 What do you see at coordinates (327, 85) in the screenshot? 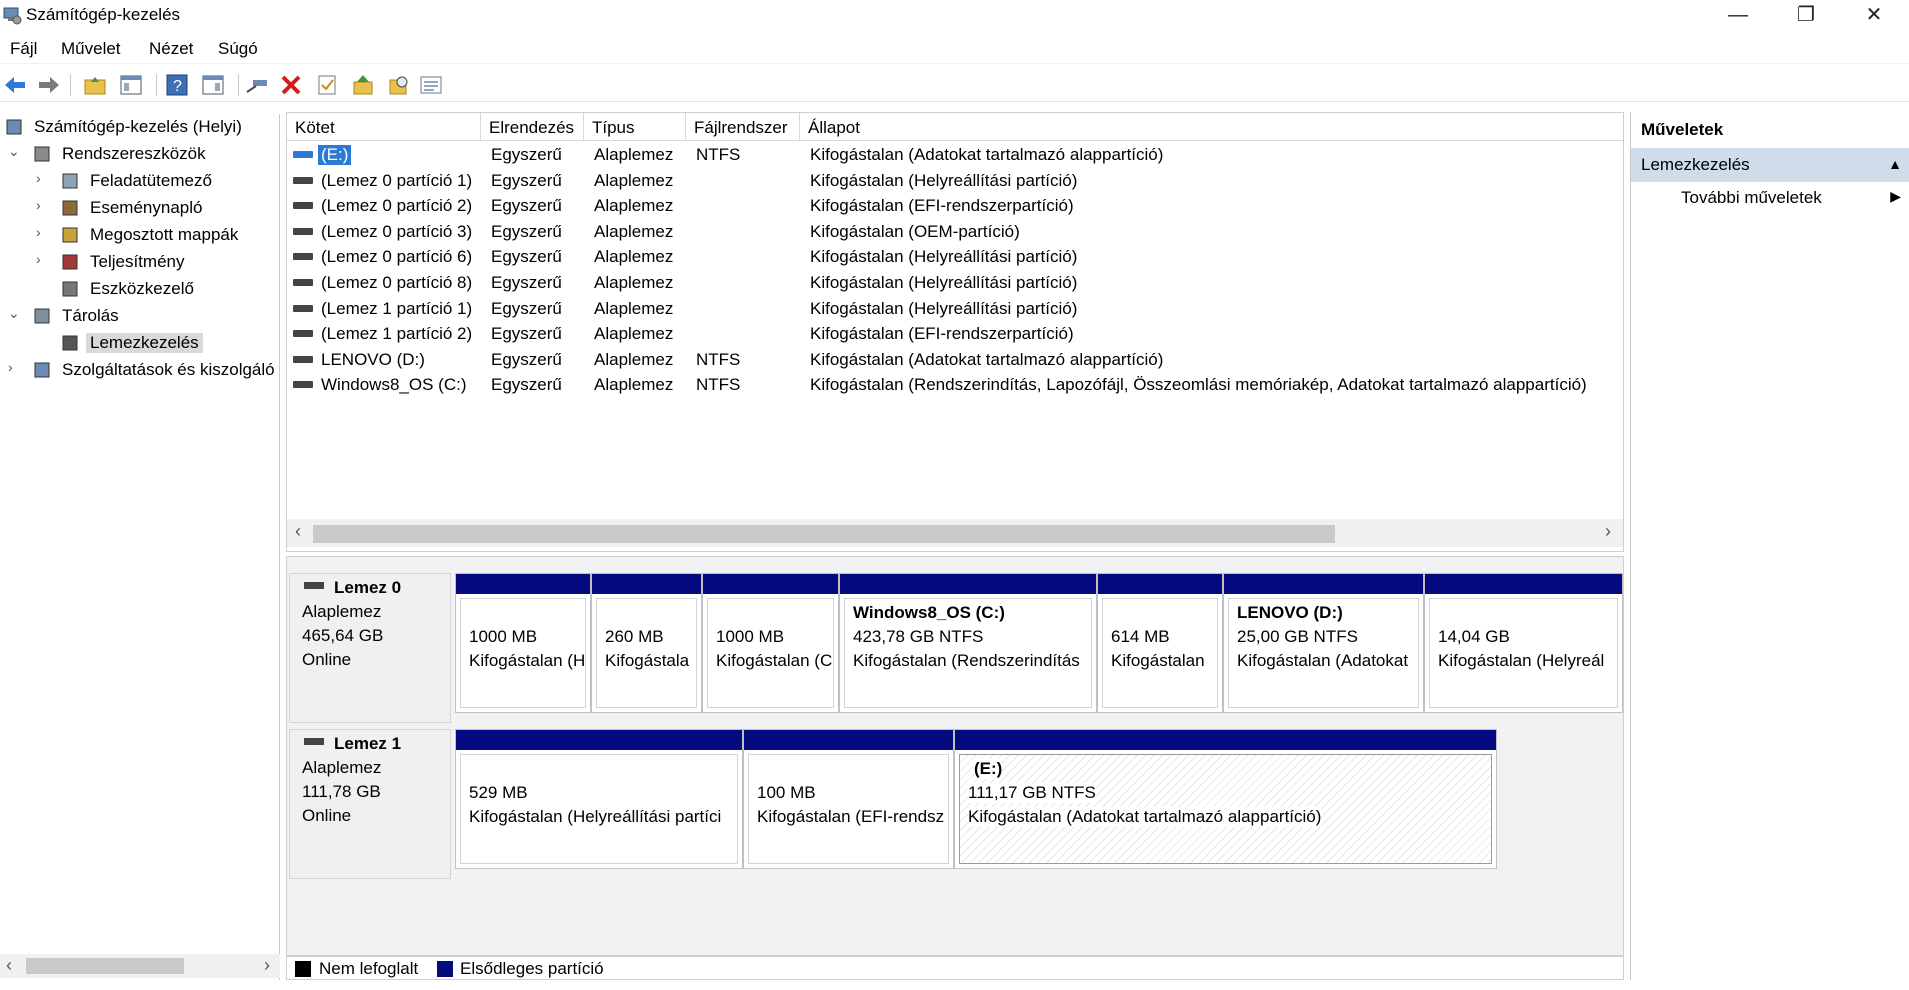
I see `properties-icon` at bounding box center [327, 85].